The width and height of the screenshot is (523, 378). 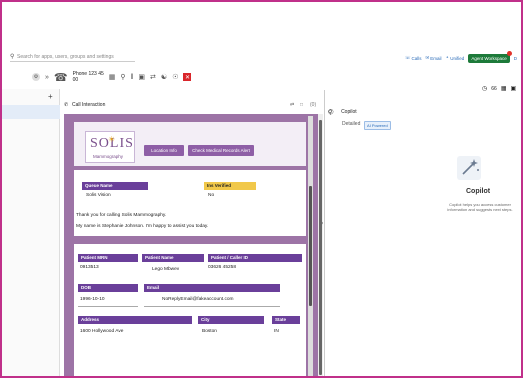 I want to click on patient-callerid-label: Patient / Caller ID, so click(x=255, y=258).